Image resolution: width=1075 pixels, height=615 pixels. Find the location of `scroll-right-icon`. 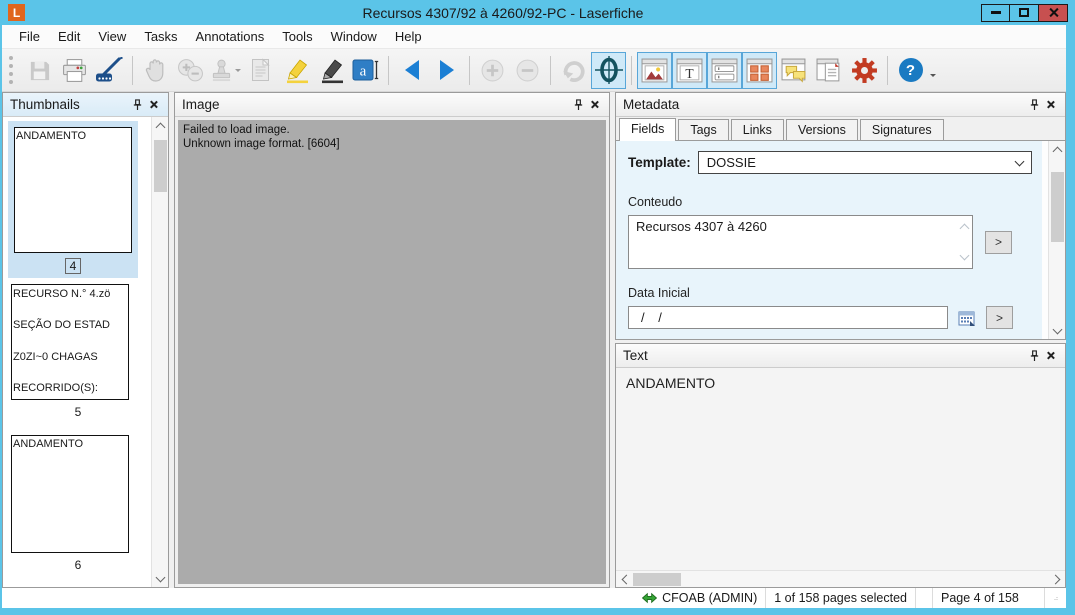

scroll-right-icon is located at coordinates (1056, 579).